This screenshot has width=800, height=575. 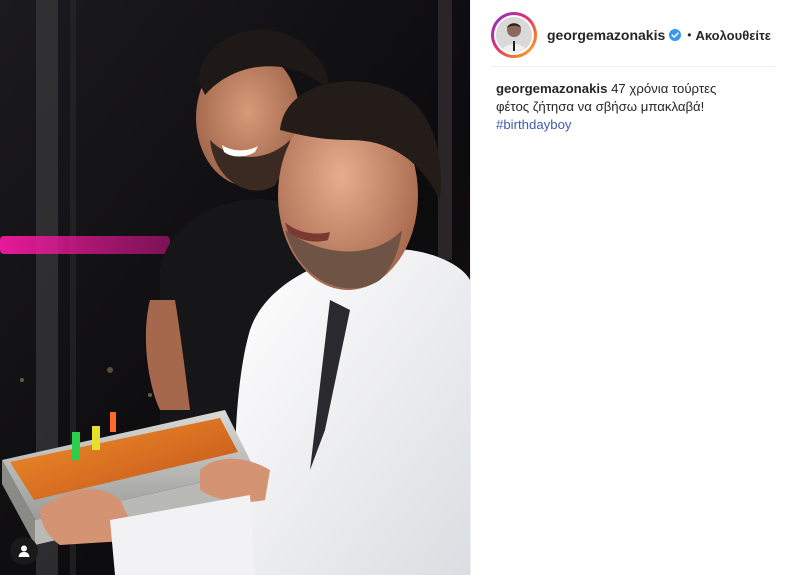 What do you see at coordinates (733, 35) in the screenshot?
I see `following-button: Ακολουθείτε` at bounding box center [733, 35].